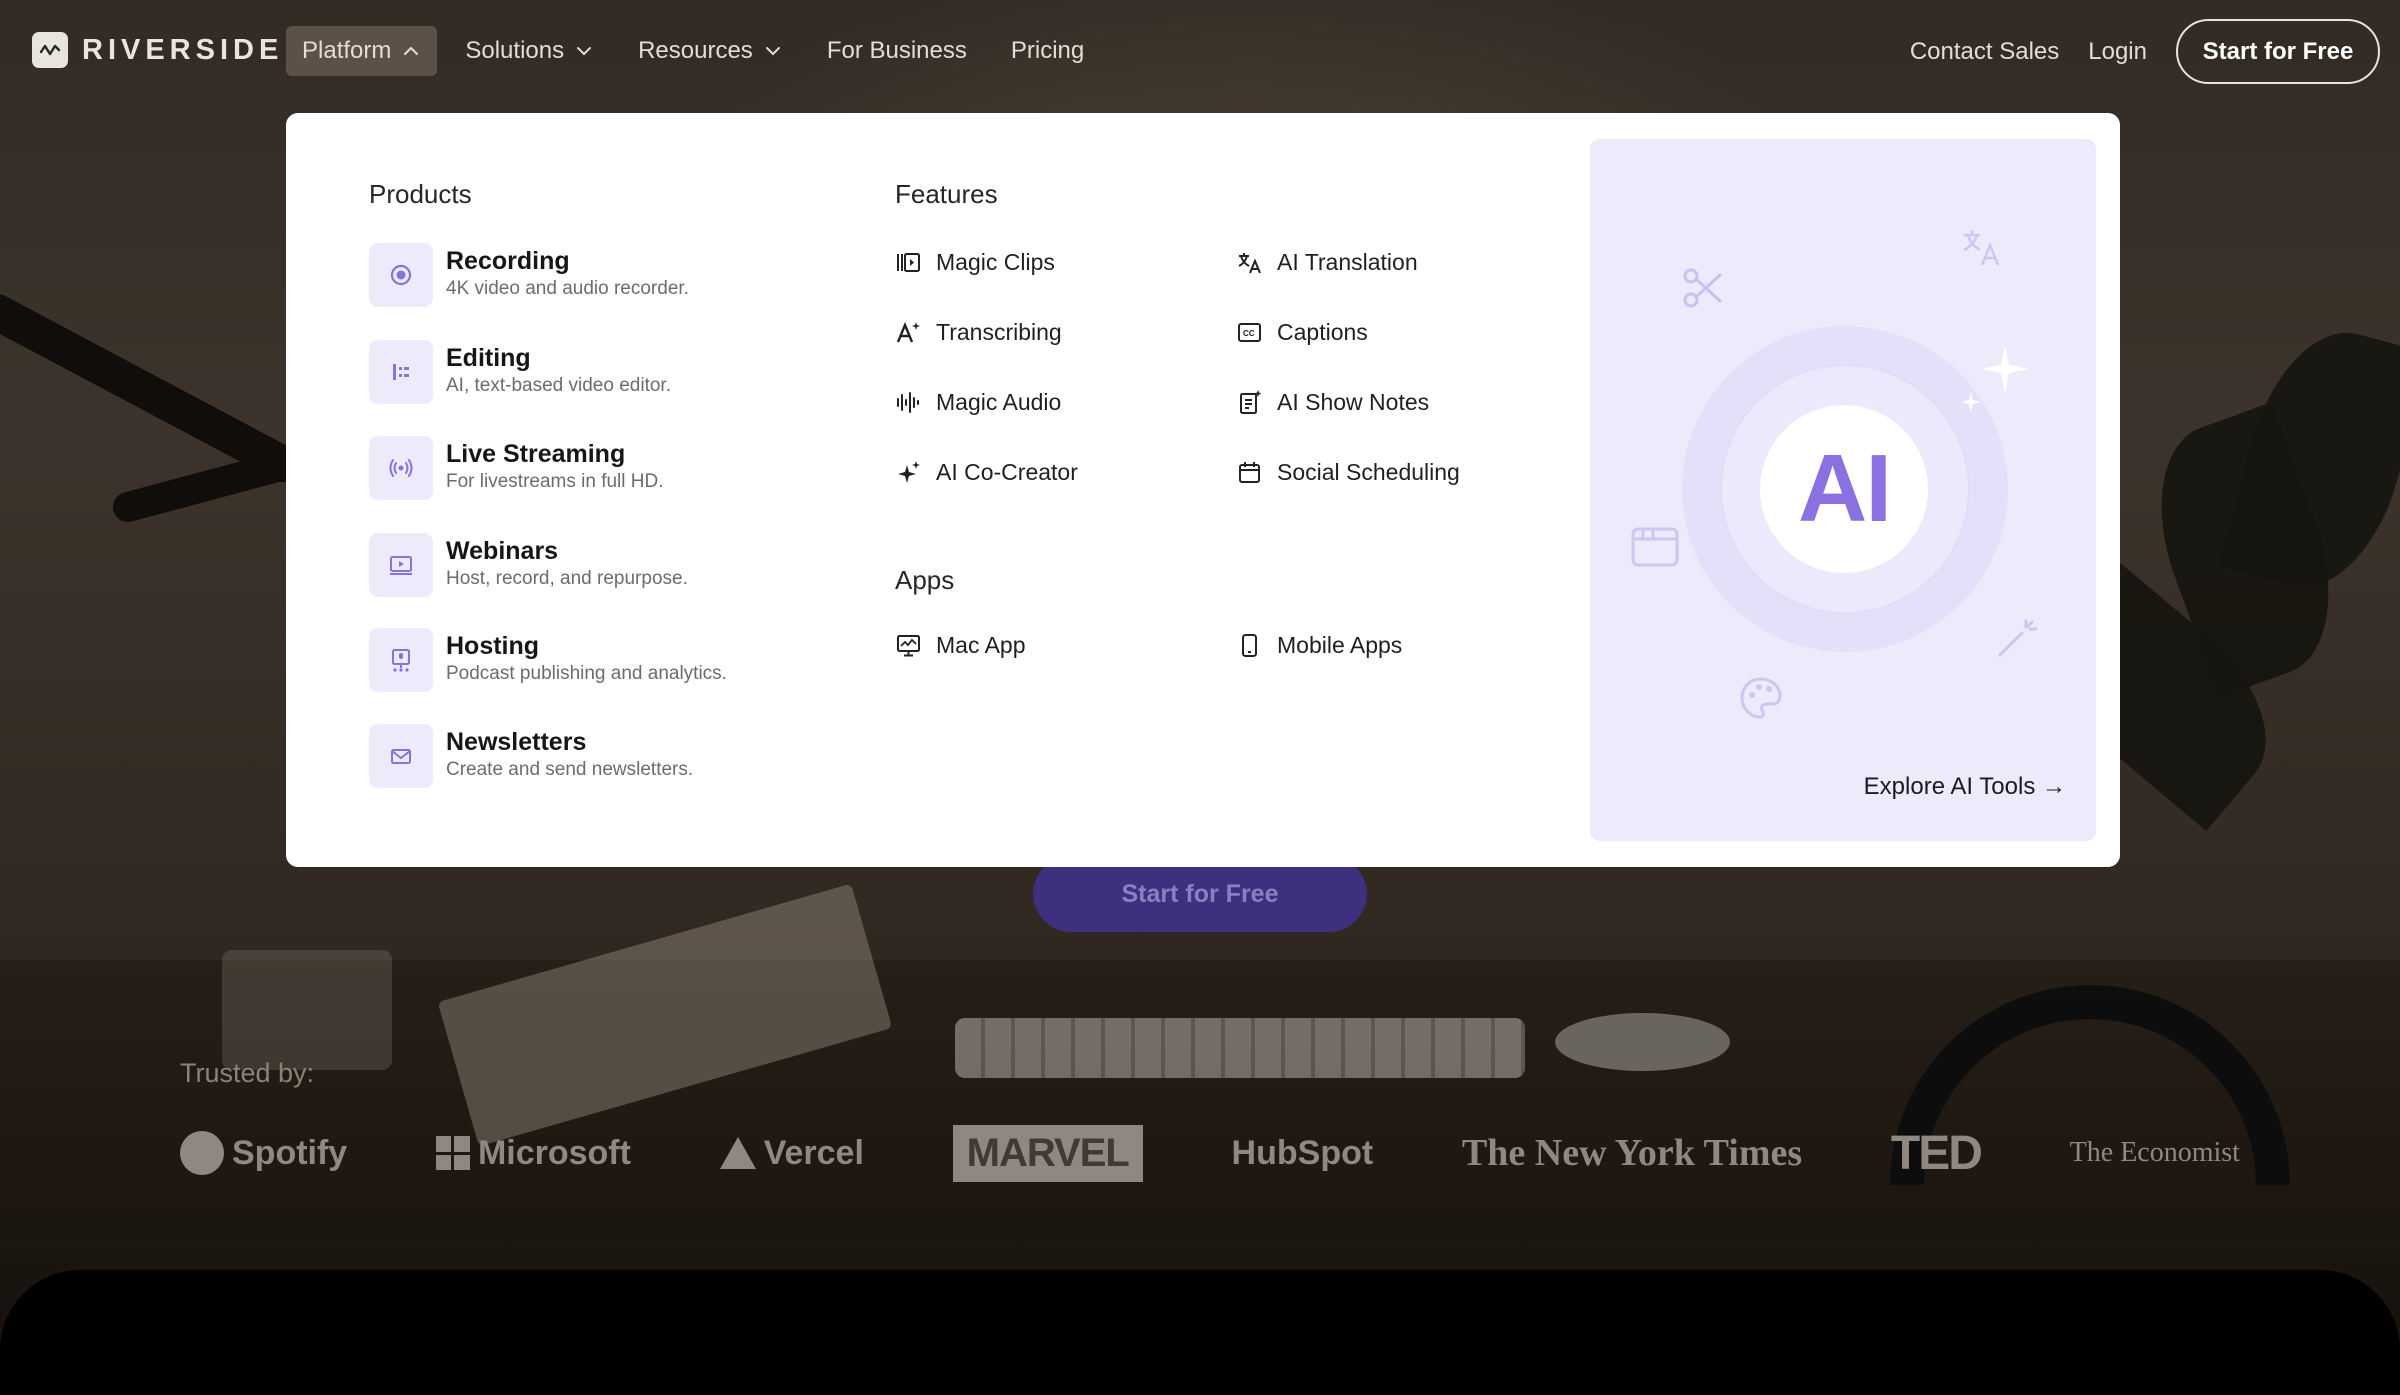 The width and height of the screenshot is (2400, 1395). Describe the element at coordinates (2117, 52) in the screenshot. I see `login-link: Login` at that location.